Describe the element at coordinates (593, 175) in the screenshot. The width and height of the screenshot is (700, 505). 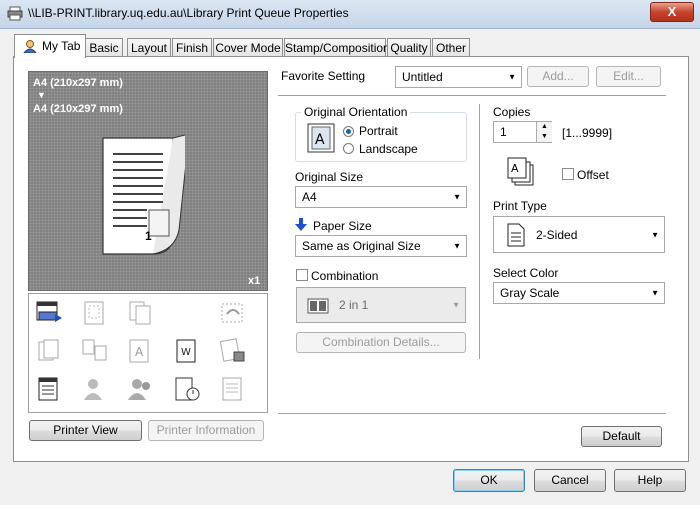
I see `offset-label: Offset` at that location.